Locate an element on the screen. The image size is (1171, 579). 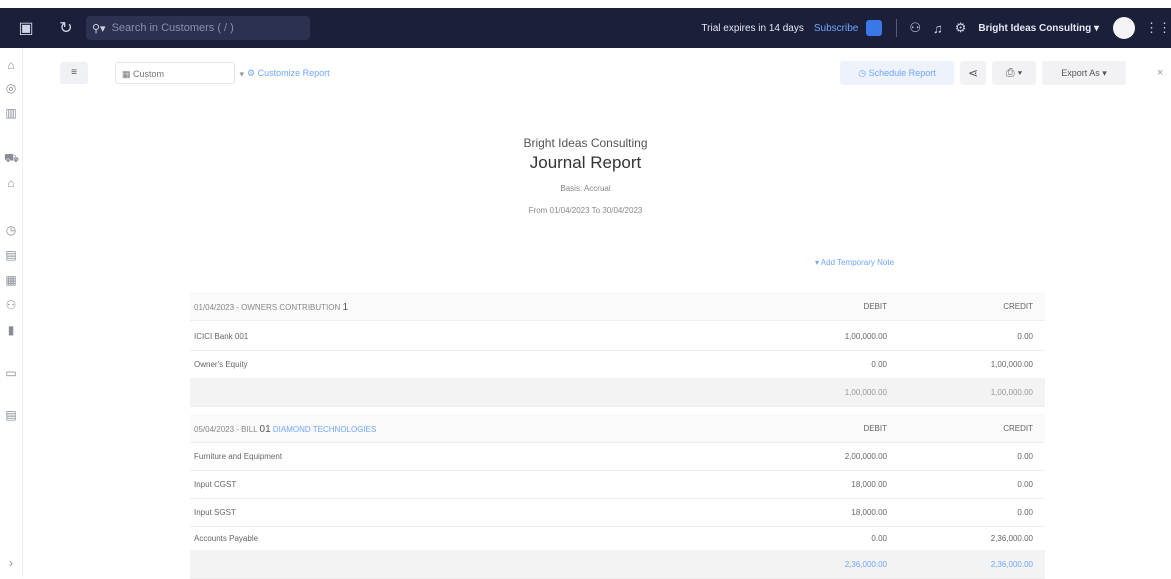
reports-icon: ▮ is located at coordinates (11, 330).